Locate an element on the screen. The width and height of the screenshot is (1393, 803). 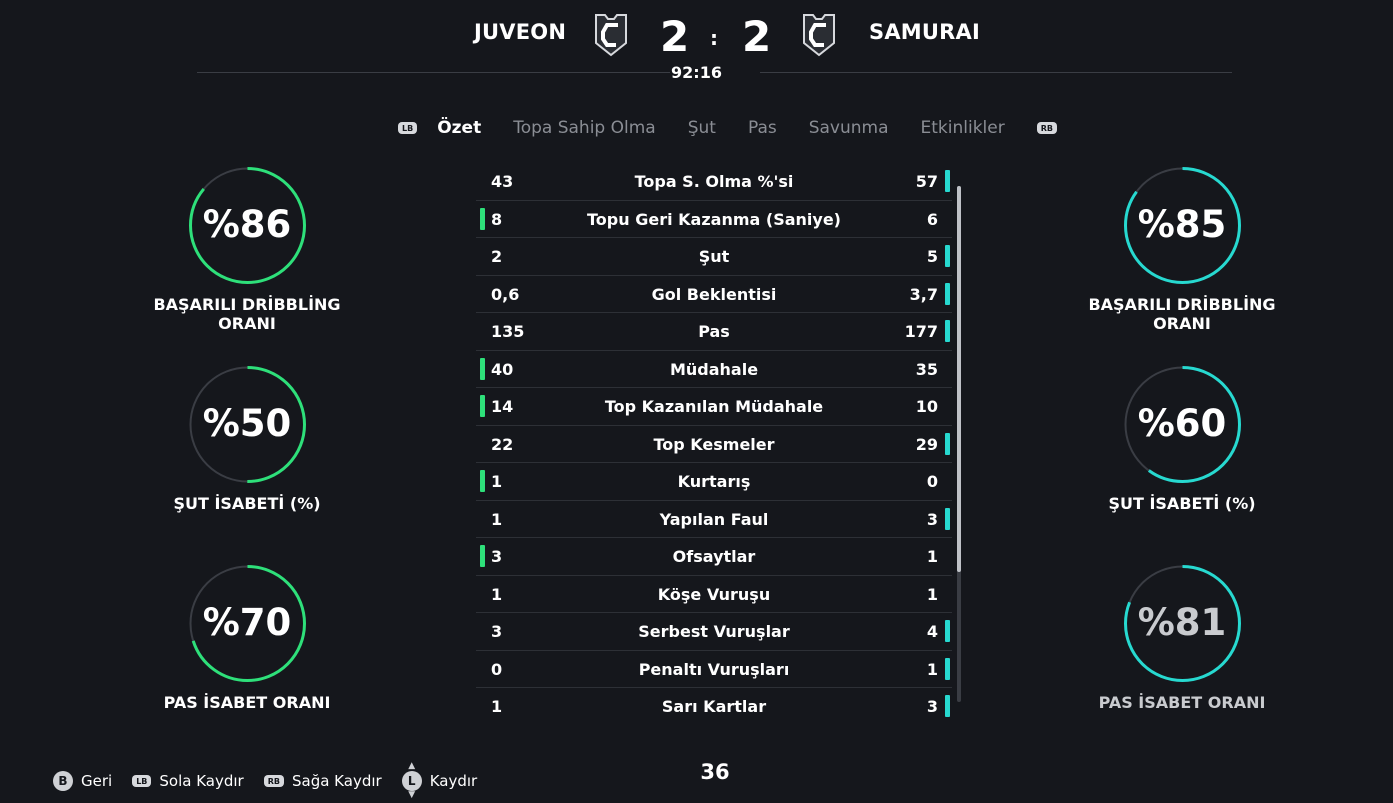
scroll-hint: ▲ L ▼ Kaydır is located at coordinates (439, 781).